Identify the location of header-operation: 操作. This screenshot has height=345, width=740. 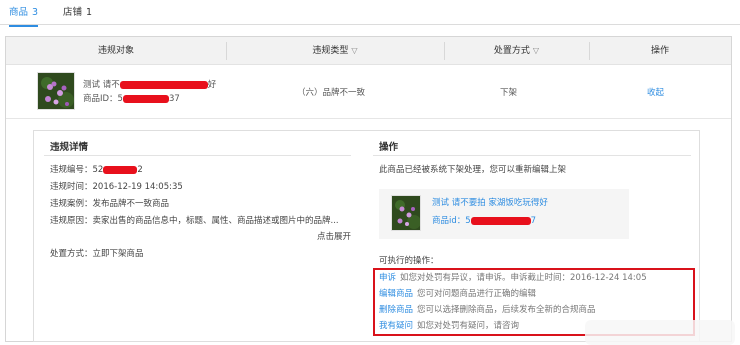
(660, 51).